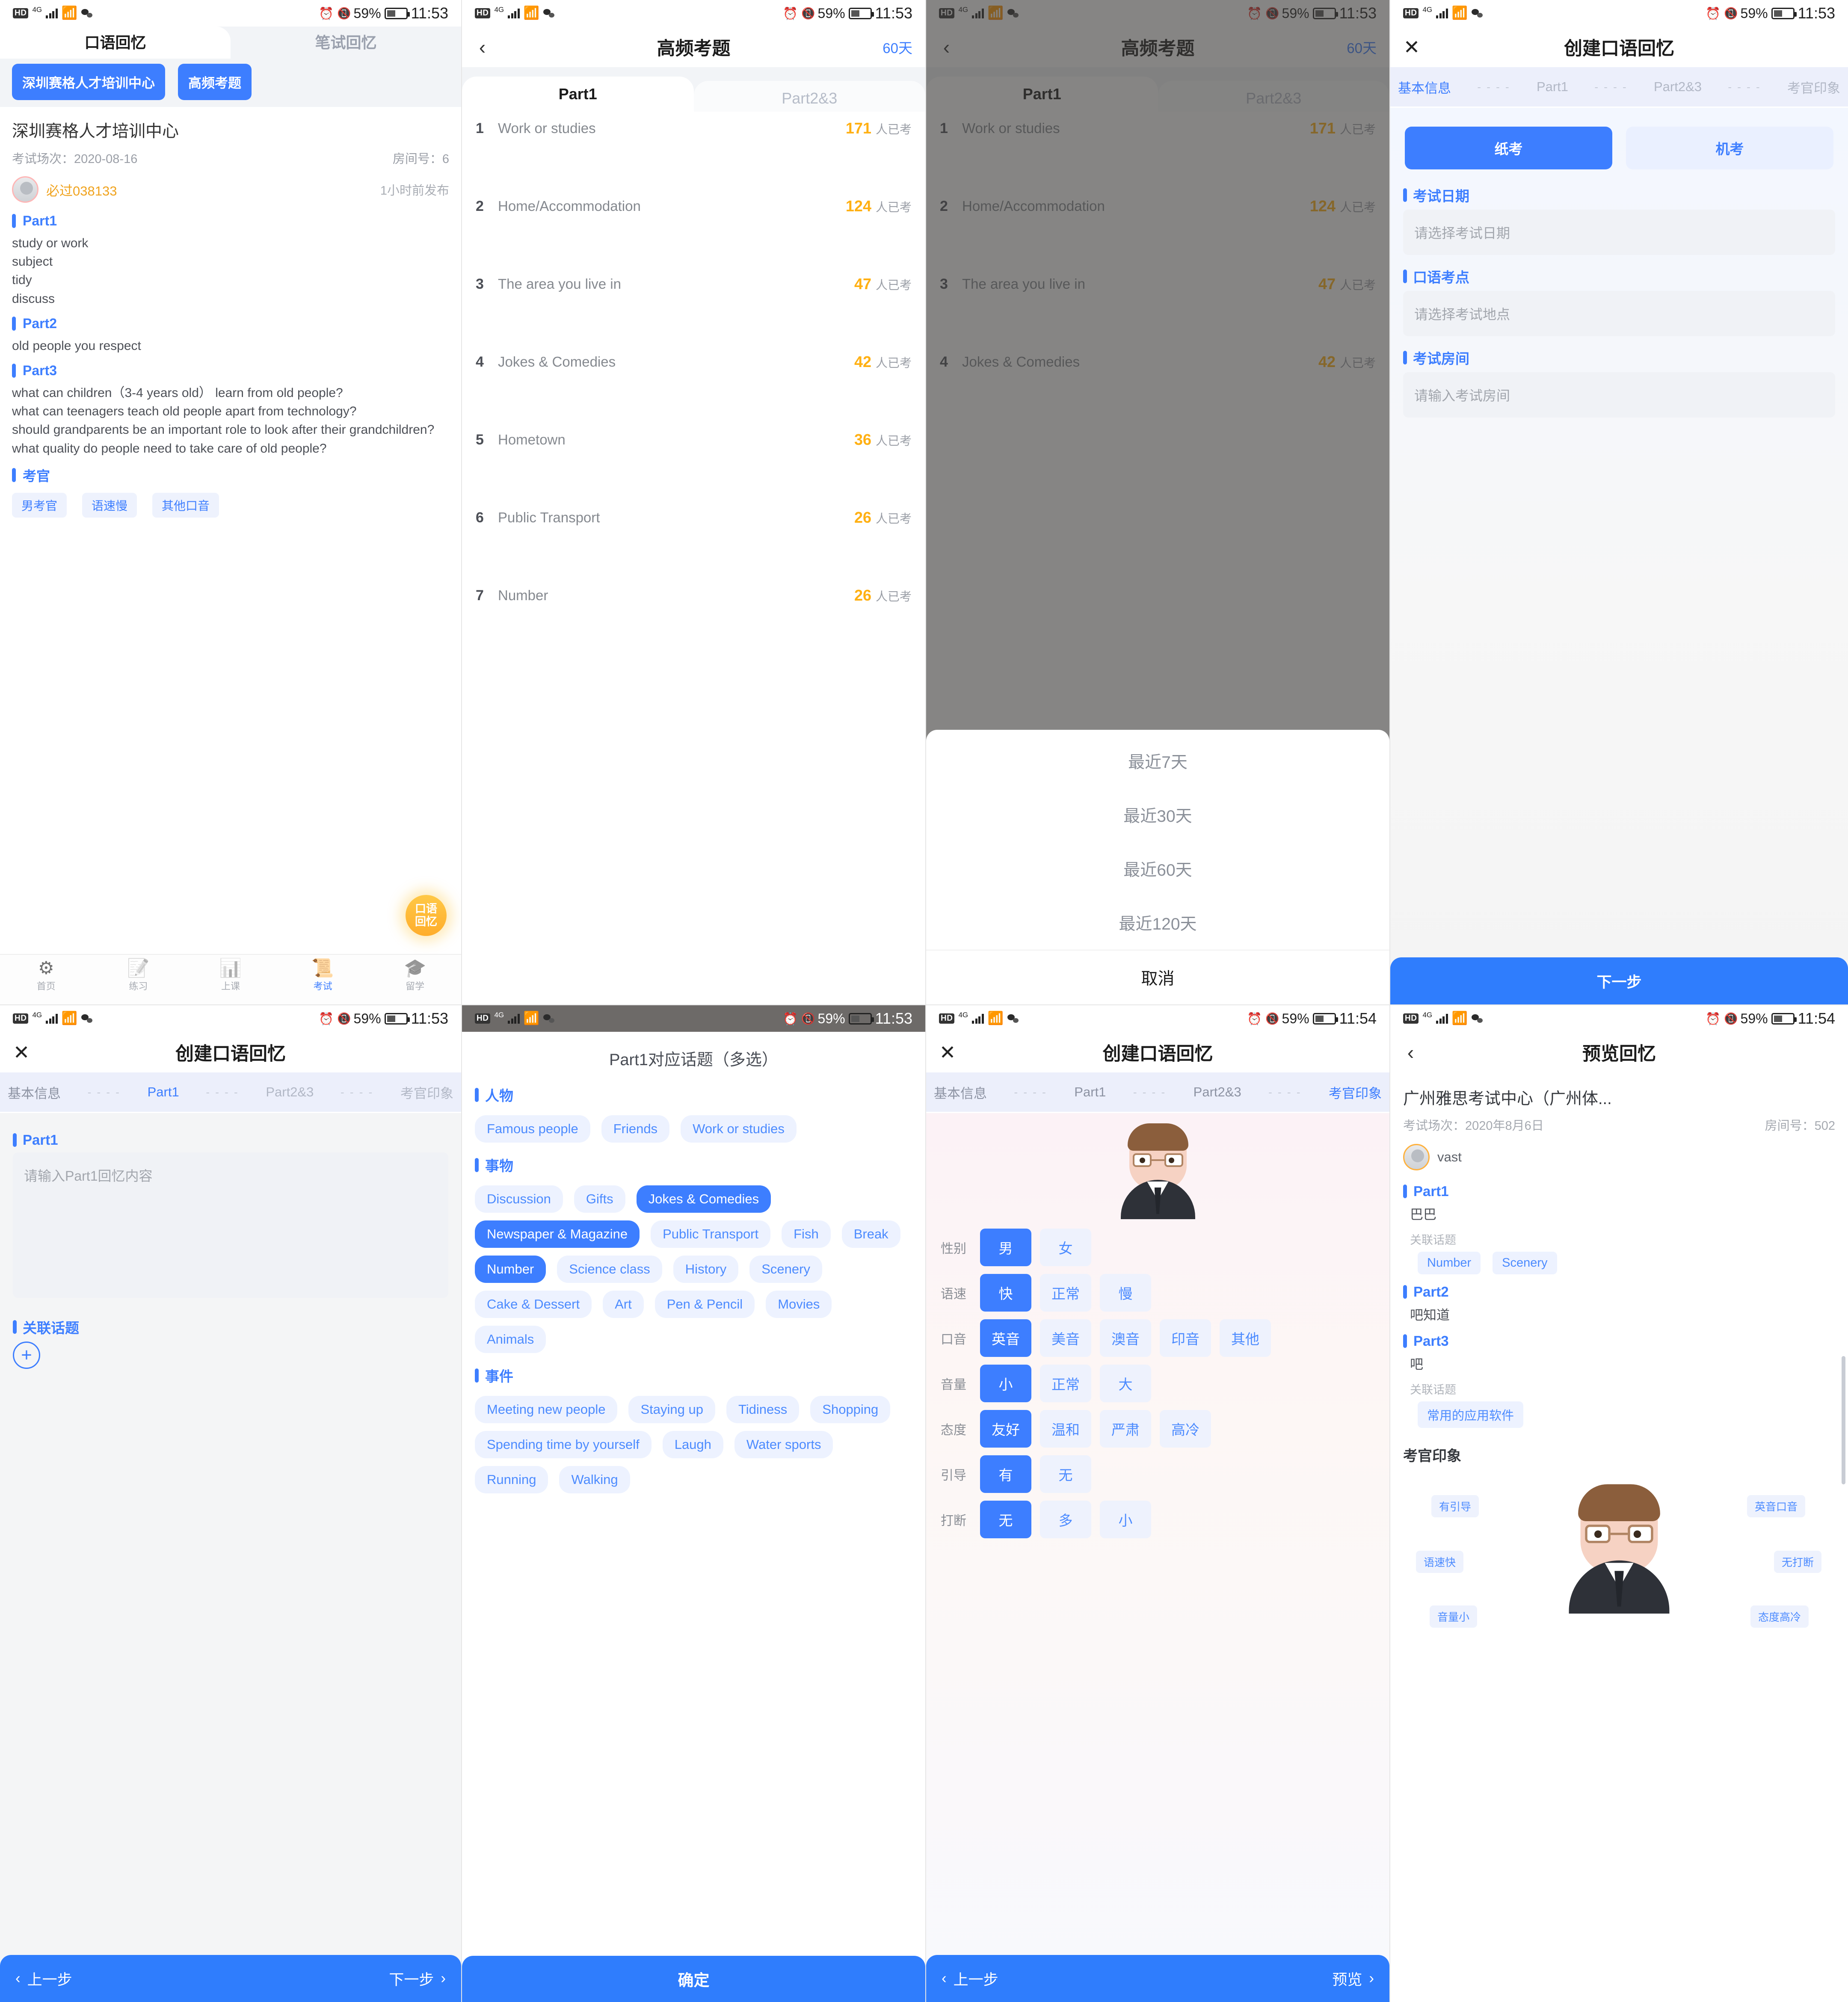  What do you see at coordinates (1005, 1429) in the screenshot?
I see `attr-option-selected: 友好` at bounding box center [1005, 1429].